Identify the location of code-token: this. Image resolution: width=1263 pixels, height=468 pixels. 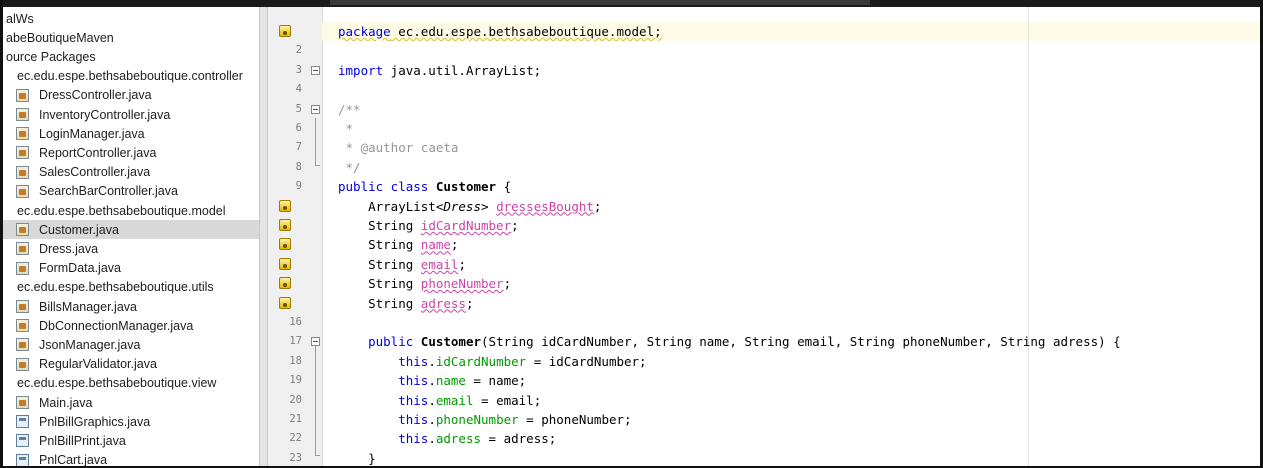
(413, 361).